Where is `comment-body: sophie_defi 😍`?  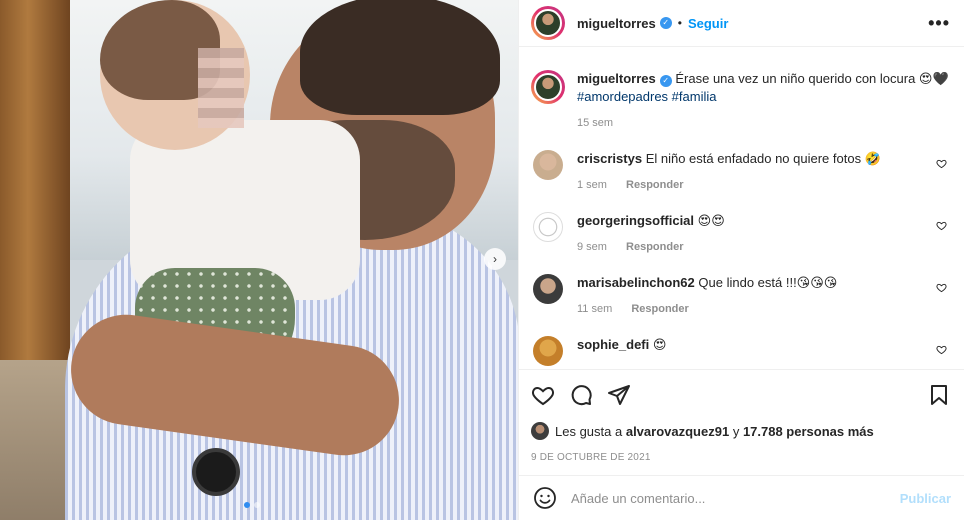
comment-body: sophie_defi 😍 is located at coordinates (621, 351).